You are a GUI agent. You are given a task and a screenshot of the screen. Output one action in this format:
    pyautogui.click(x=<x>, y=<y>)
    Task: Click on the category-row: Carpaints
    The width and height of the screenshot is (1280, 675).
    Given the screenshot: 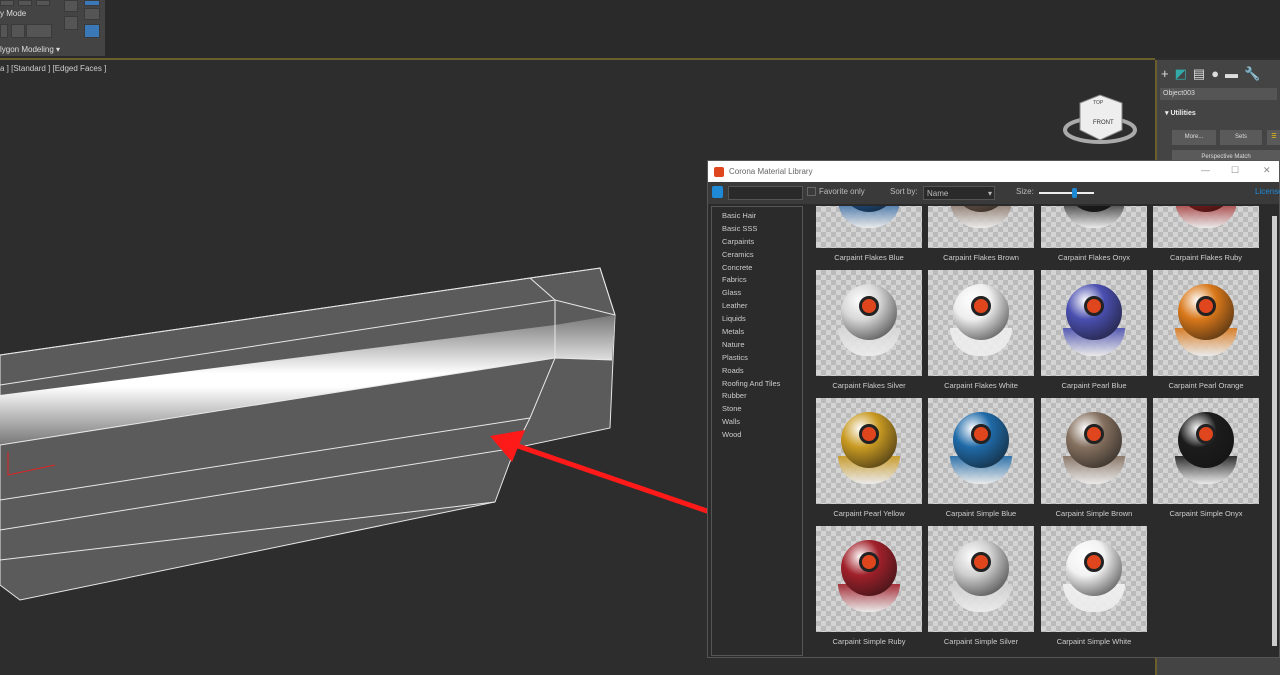 What is the action you would take?
    pyautogui.click(x=762, y=242)
    